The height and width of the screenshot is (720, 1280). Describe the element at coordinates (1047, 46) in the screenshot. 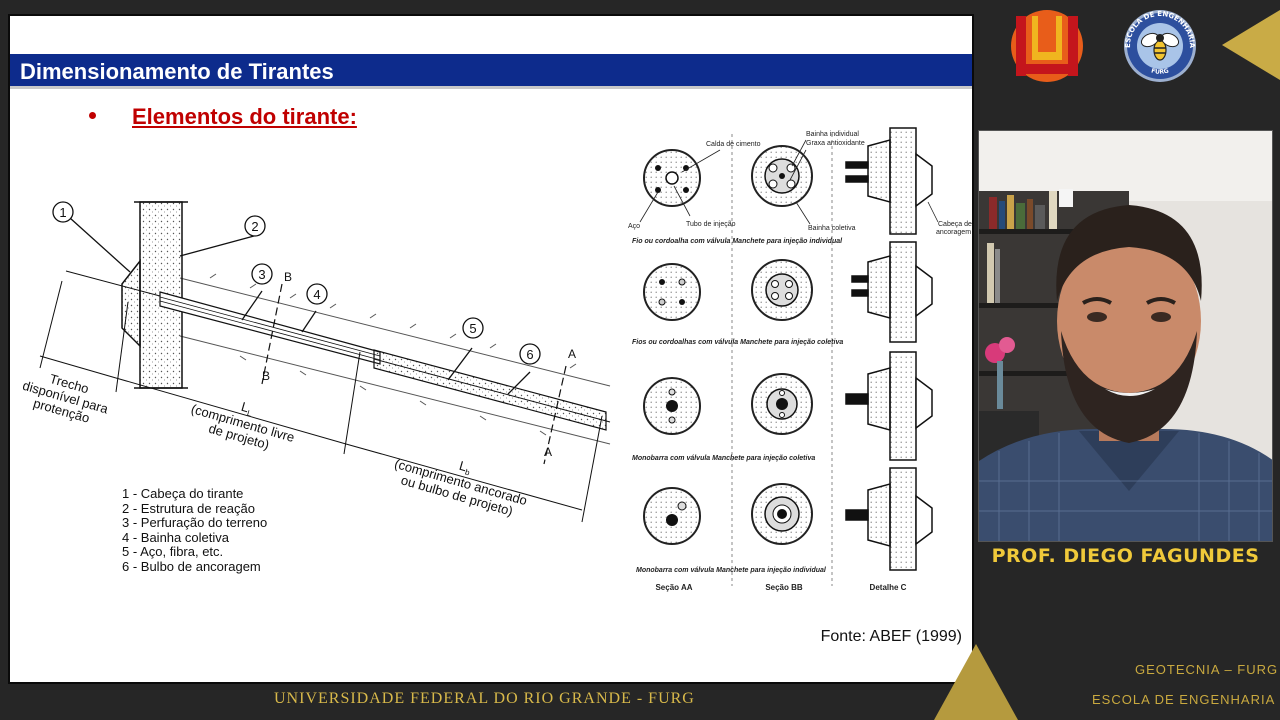

I see `furg-logo` at that location.